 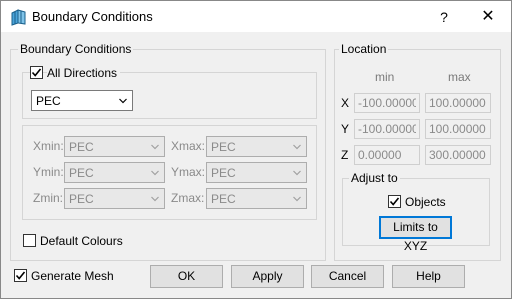 I want to click on zmax-label: Zmax:, so click(x=188, y=198).